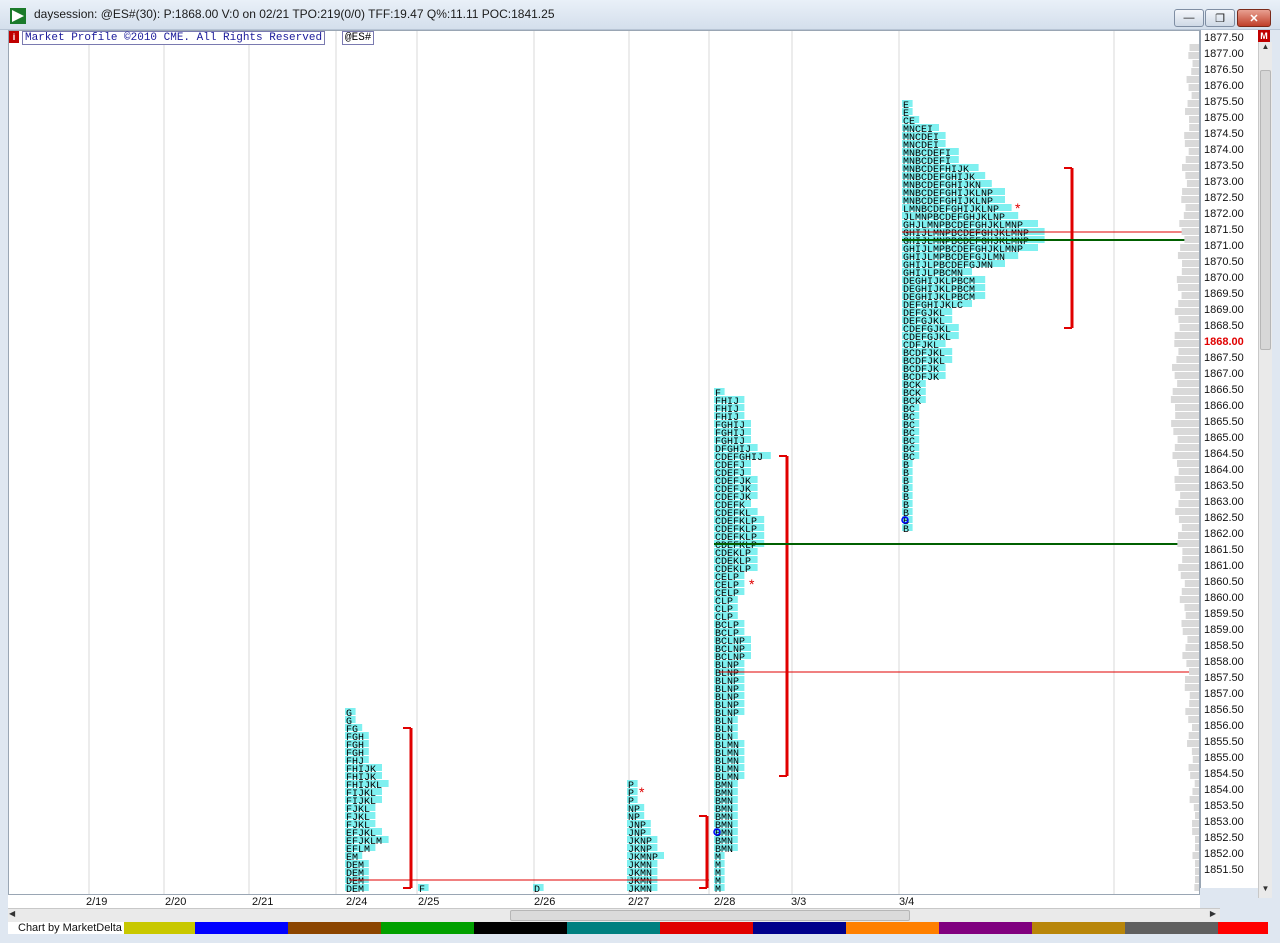 The height and width of the screenshot is (943, 1280). I want to click on price-label: 1854.00, so click(1224, 790).